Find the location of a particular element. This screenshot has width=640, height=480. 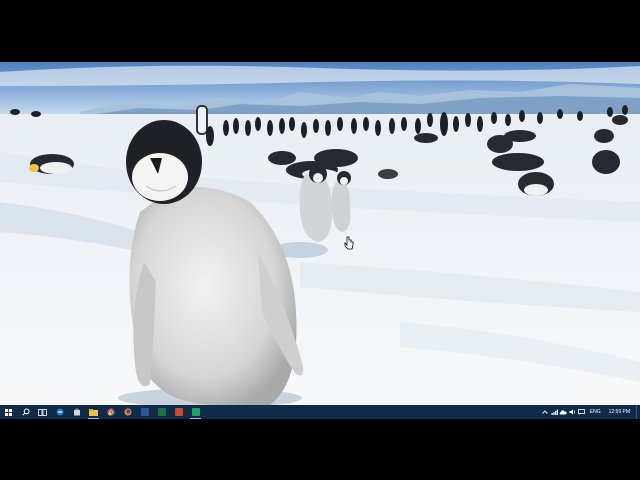

search-icon is located at coordinates (25, 412).